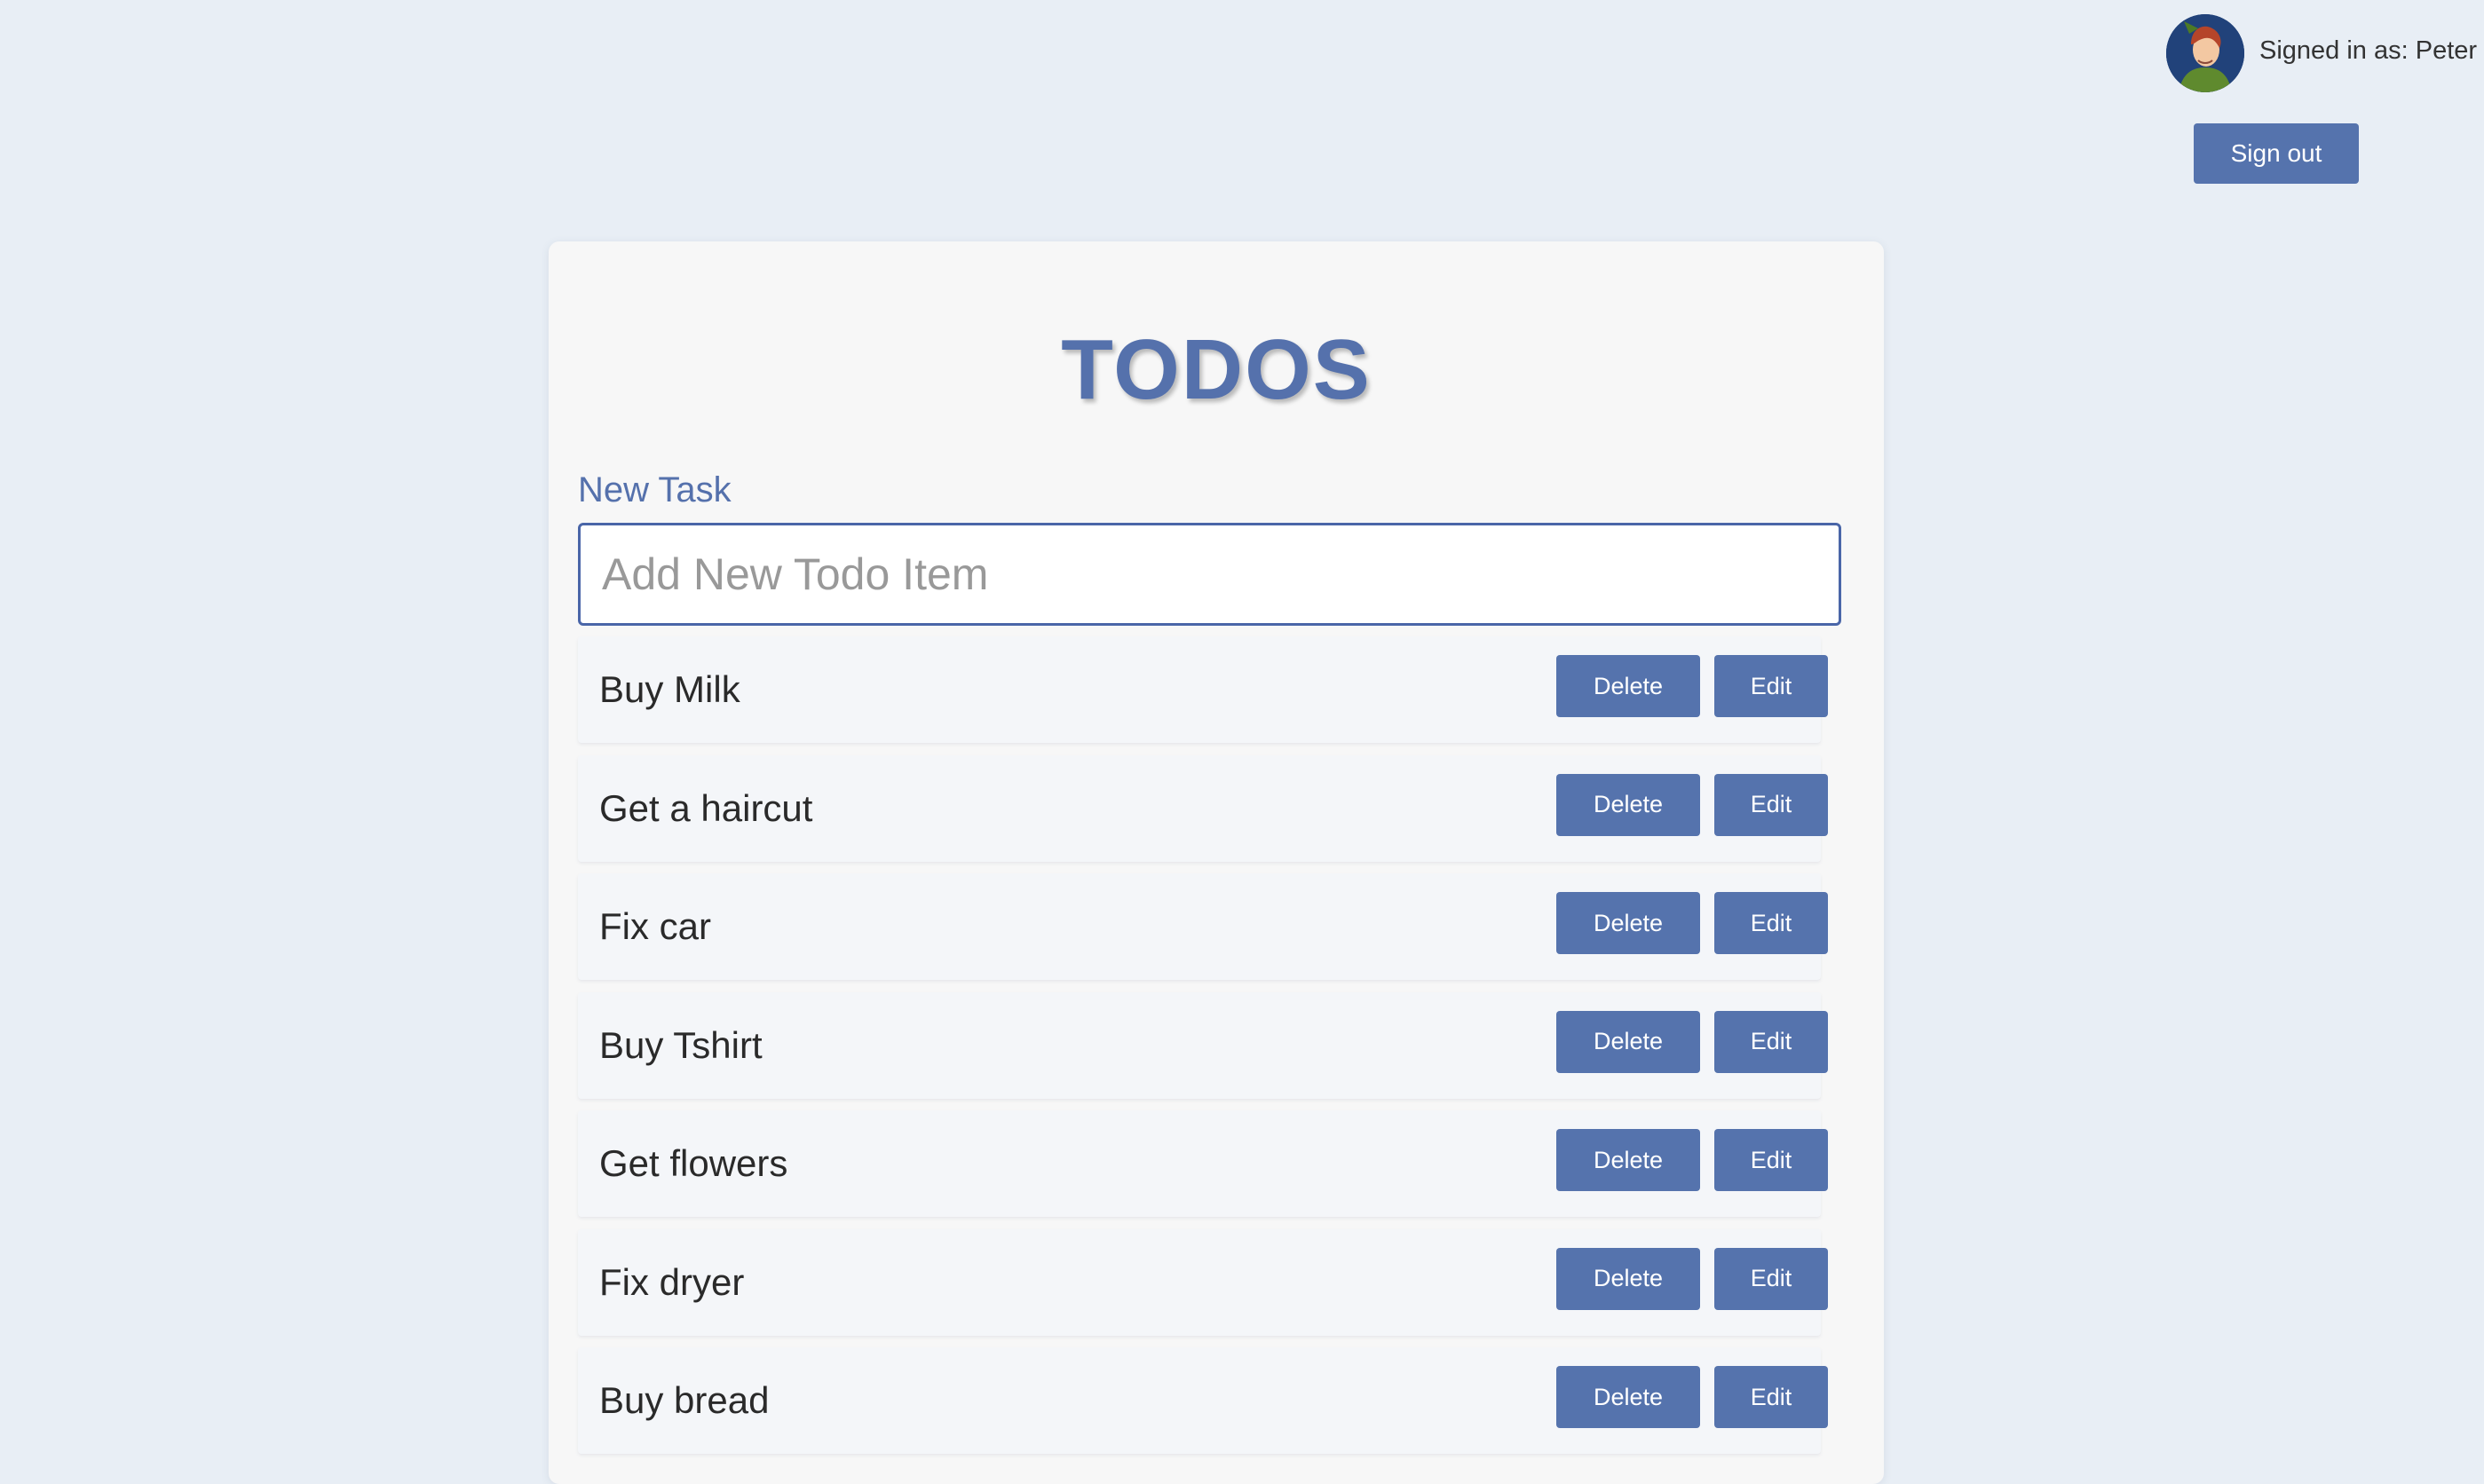 This screenshot has width=2484, height=1484. What do you see at coordinates (655, 489) in the screenshot?
I see `new-task-label: New Task` at bounding box center [655, 489].